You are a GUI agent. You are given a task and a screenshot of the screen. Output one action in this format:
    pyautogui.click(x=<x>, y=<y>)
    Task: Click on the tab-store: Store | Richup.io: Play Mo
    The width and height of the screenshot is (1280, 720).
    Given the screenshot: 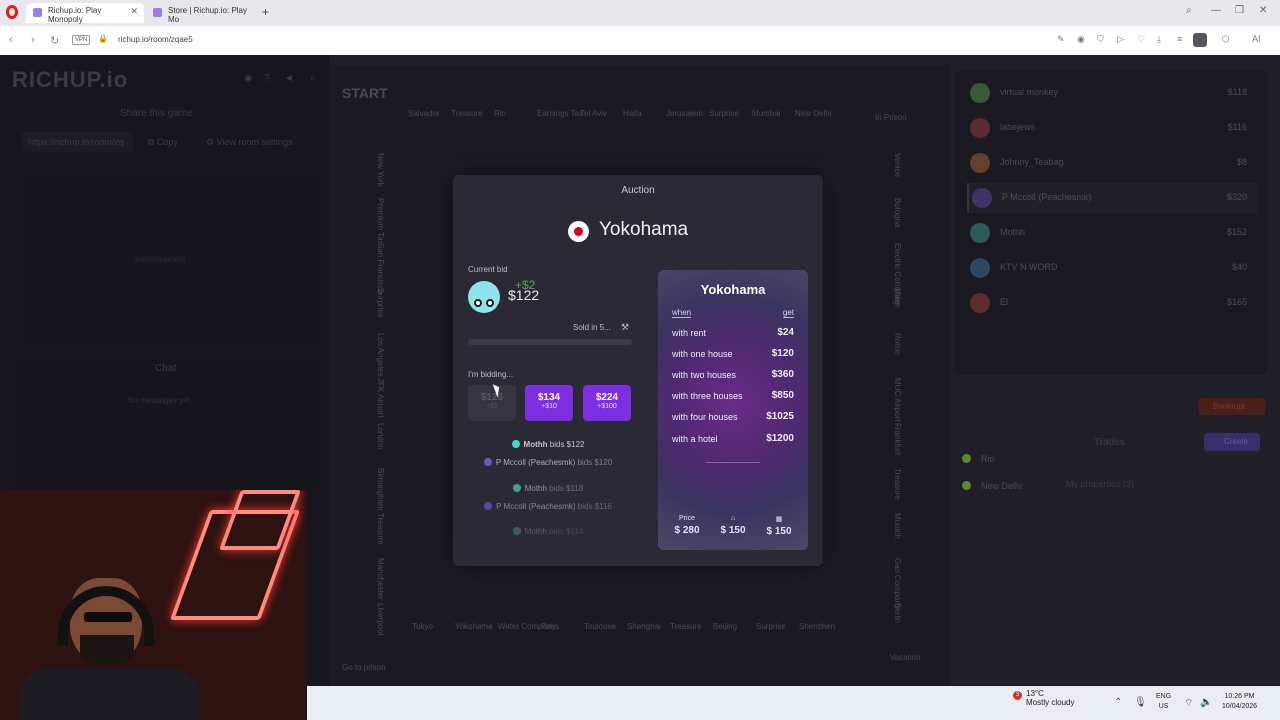 What is the action you would take?
    pyautogui.click(x=202, y=13)
    